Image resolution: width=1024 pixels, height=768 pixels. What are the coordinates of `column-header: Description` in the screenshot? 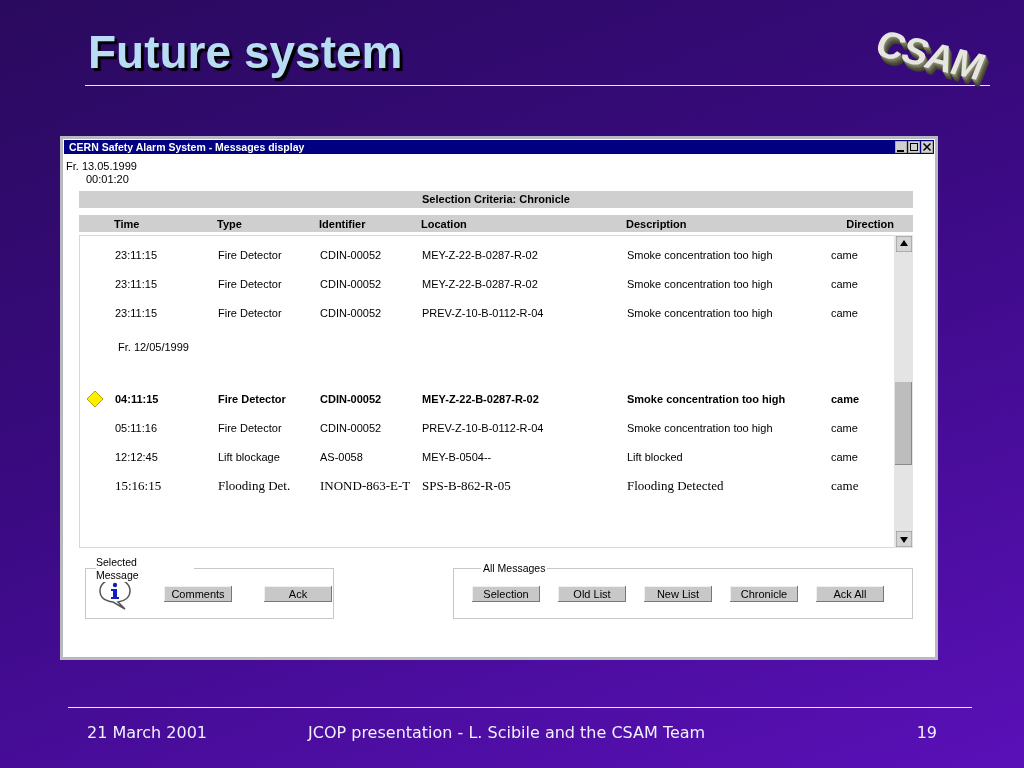 It's located at (657, 223).